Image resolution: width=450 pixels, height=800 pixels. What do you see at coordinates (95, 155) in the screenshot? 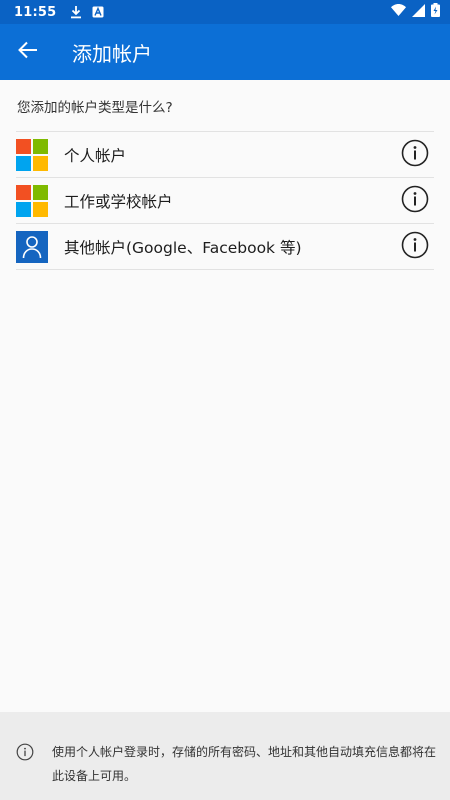
I see `account-option-label: 个人帐户` at bounding box center [95, 155].